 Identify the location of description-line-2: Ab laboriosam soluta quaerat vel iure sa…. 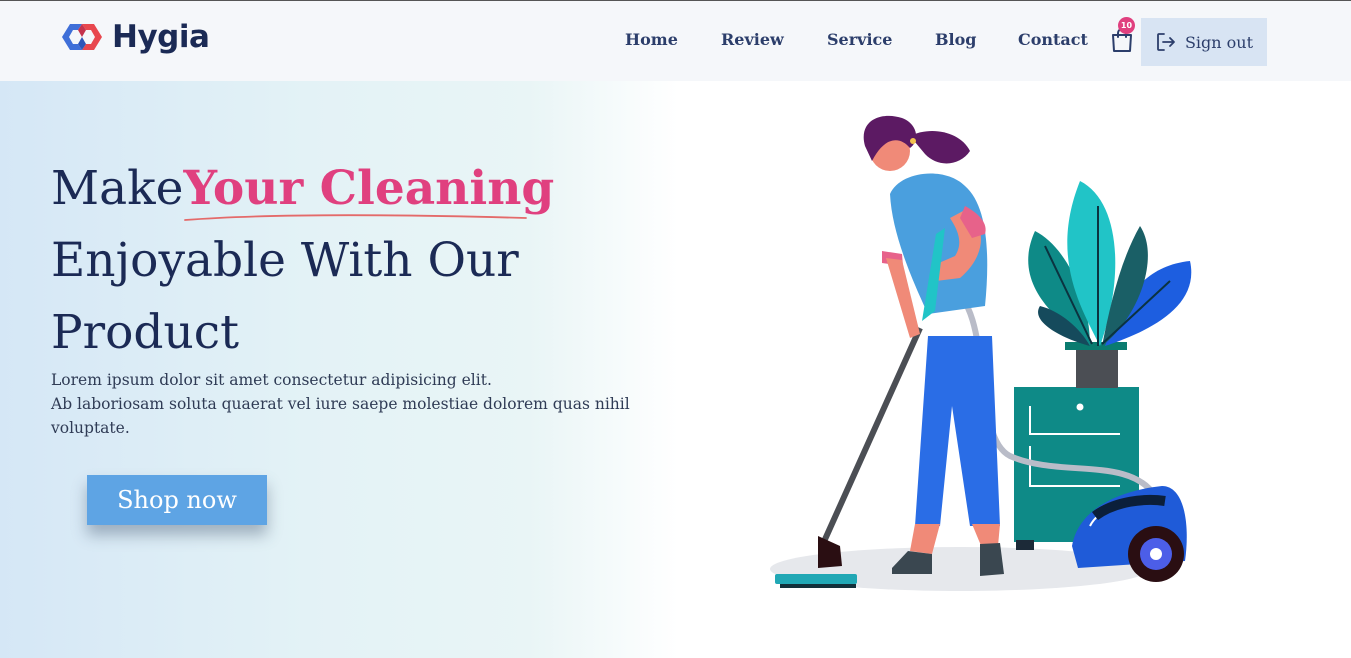
(340, 416).